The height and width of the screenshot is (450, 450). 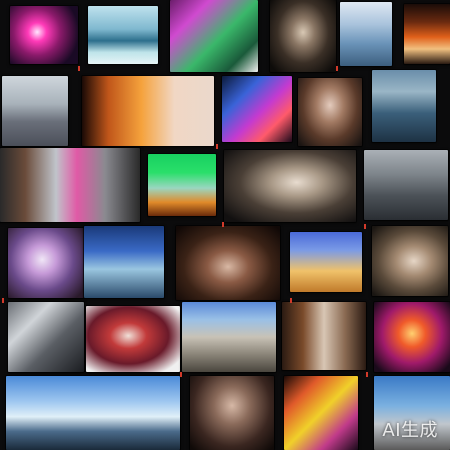 I want to click on thumbnail-two-figures, so click(x=46, y=337).